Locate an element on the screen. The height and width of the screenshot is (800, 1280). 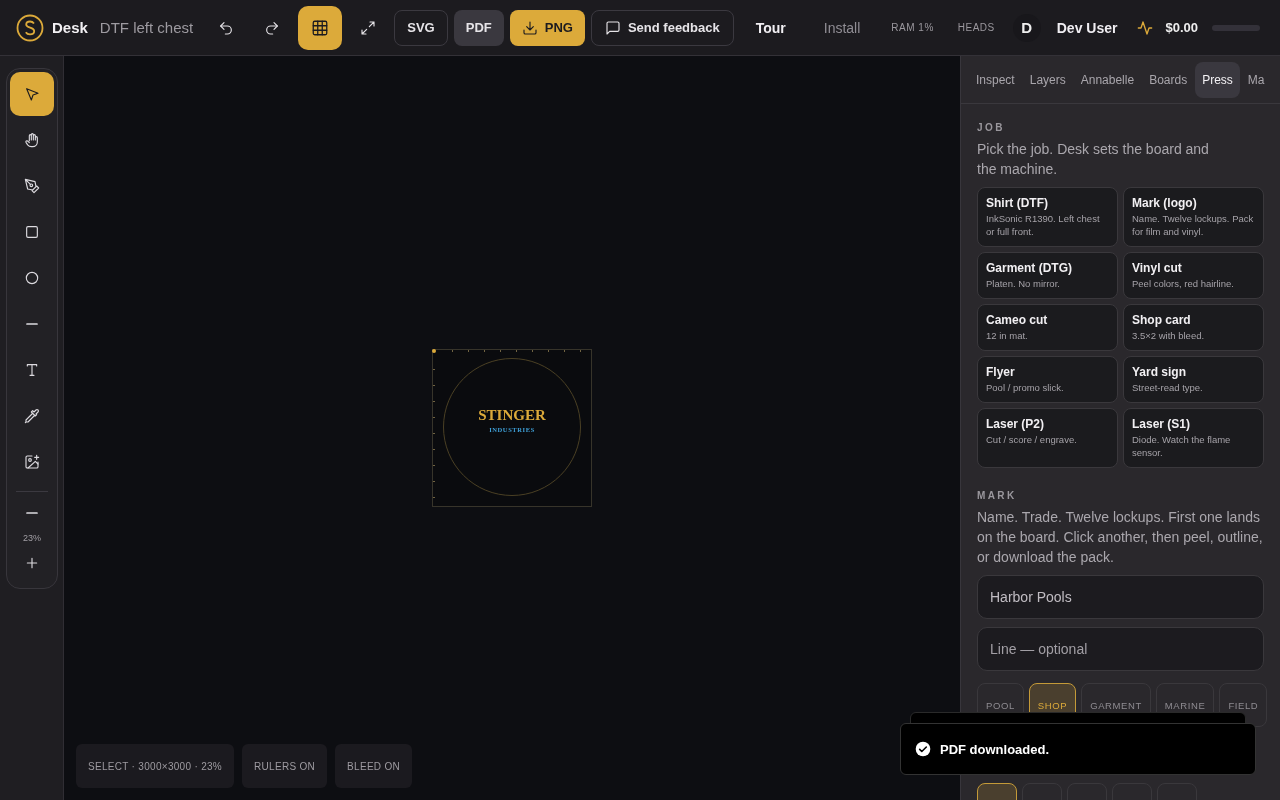
job-description: 3.5×2 with bleed. is located at coordinates (1169, 335).